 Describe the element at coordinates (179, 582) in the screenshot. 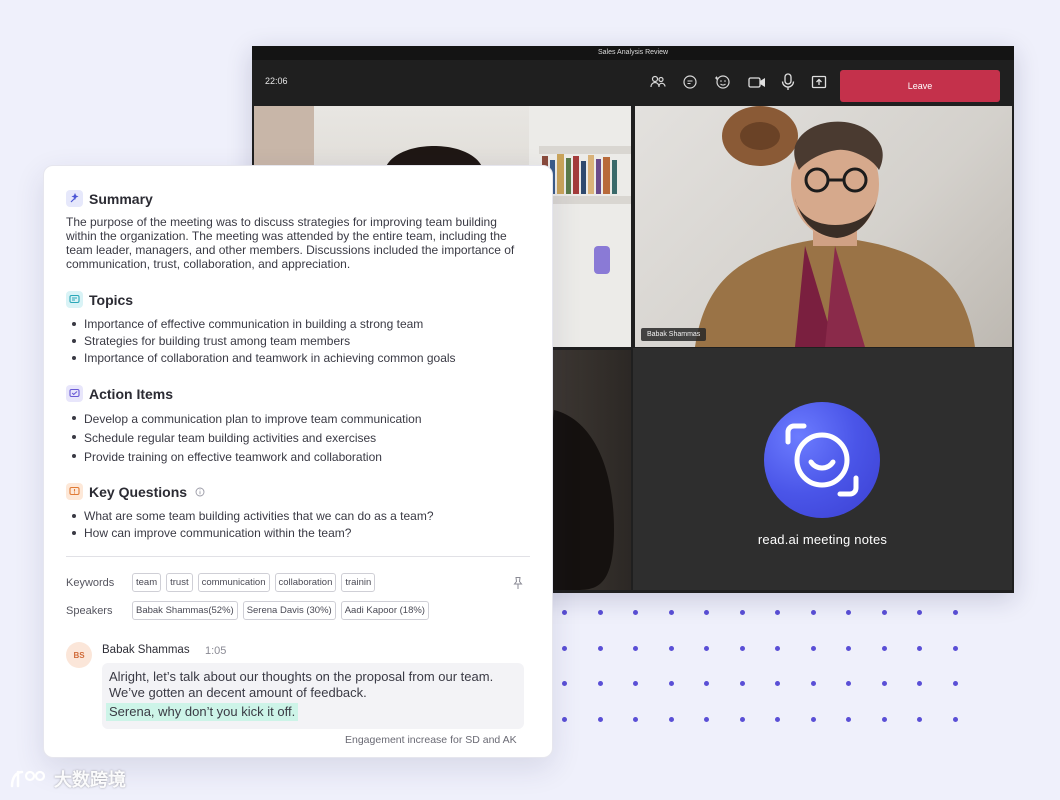

I see `keyword-chip: trust` at that location.